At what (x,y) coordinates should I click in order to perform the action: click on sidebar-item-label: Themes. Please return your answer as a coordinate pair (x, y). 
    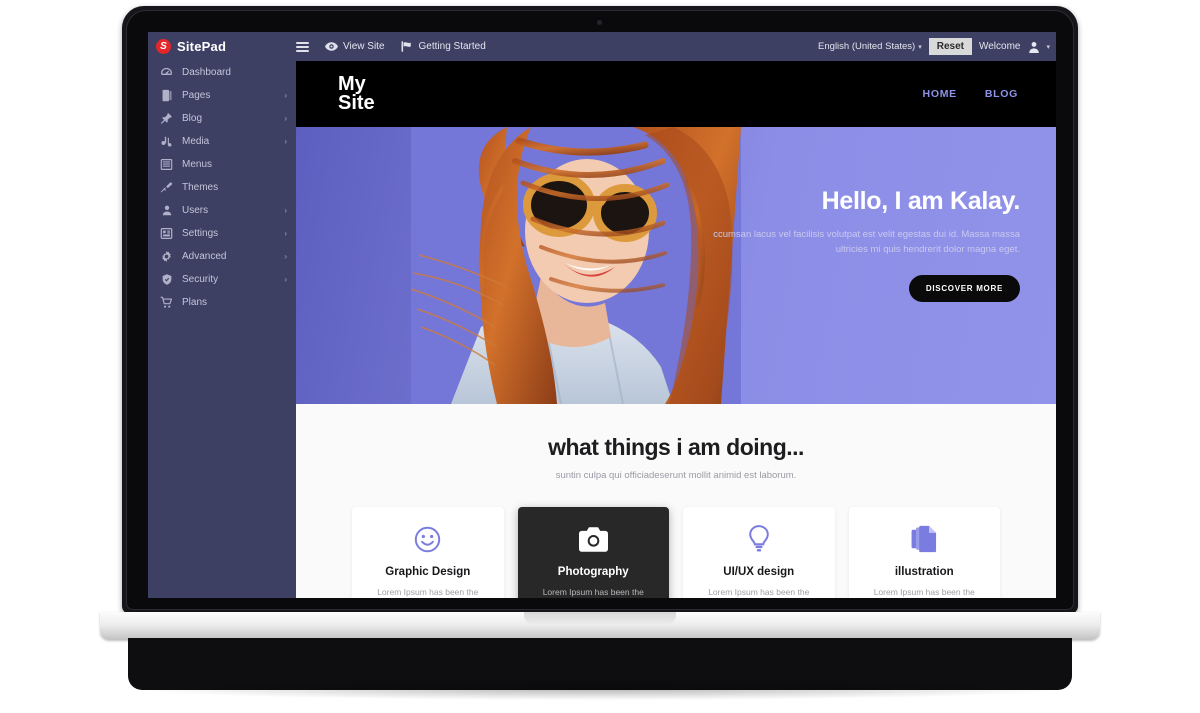
    Looking at the image, I should click on (200, 187).